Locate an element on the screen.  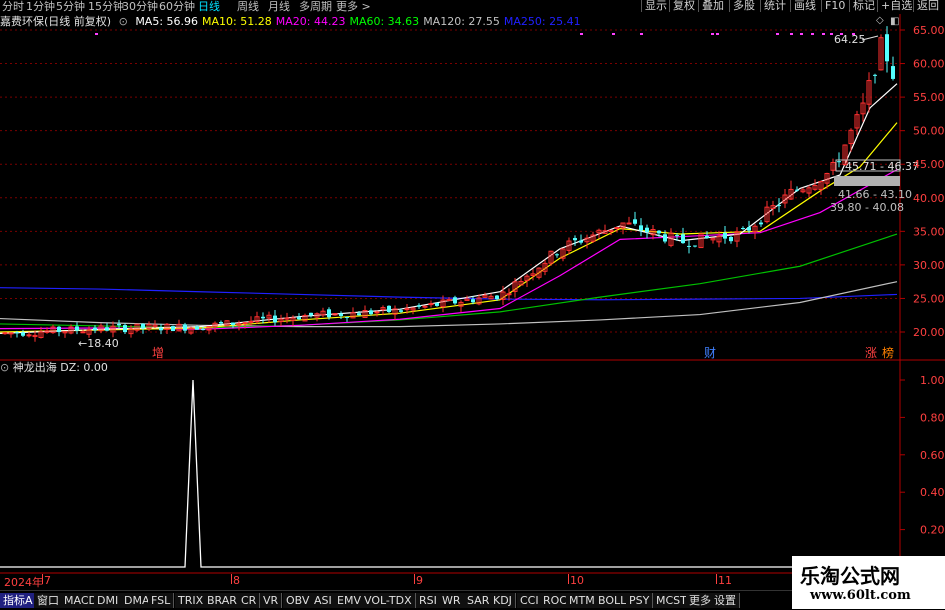
indicator-tab-1: 窗口 is located at coordinates (48, 600).